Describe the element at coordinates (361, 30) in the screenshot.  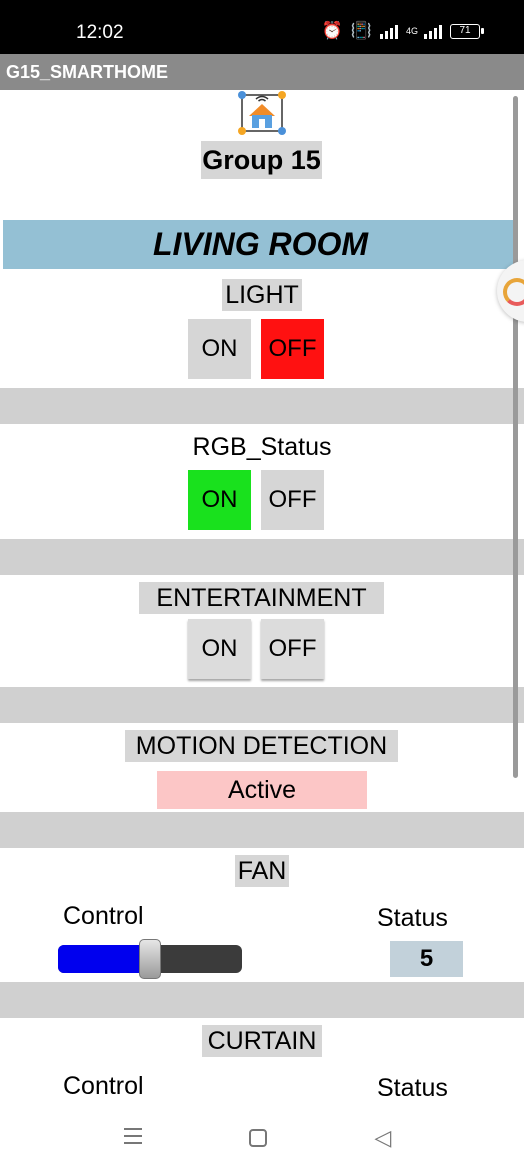
I see `vibrate-icon: 📳` at that location.